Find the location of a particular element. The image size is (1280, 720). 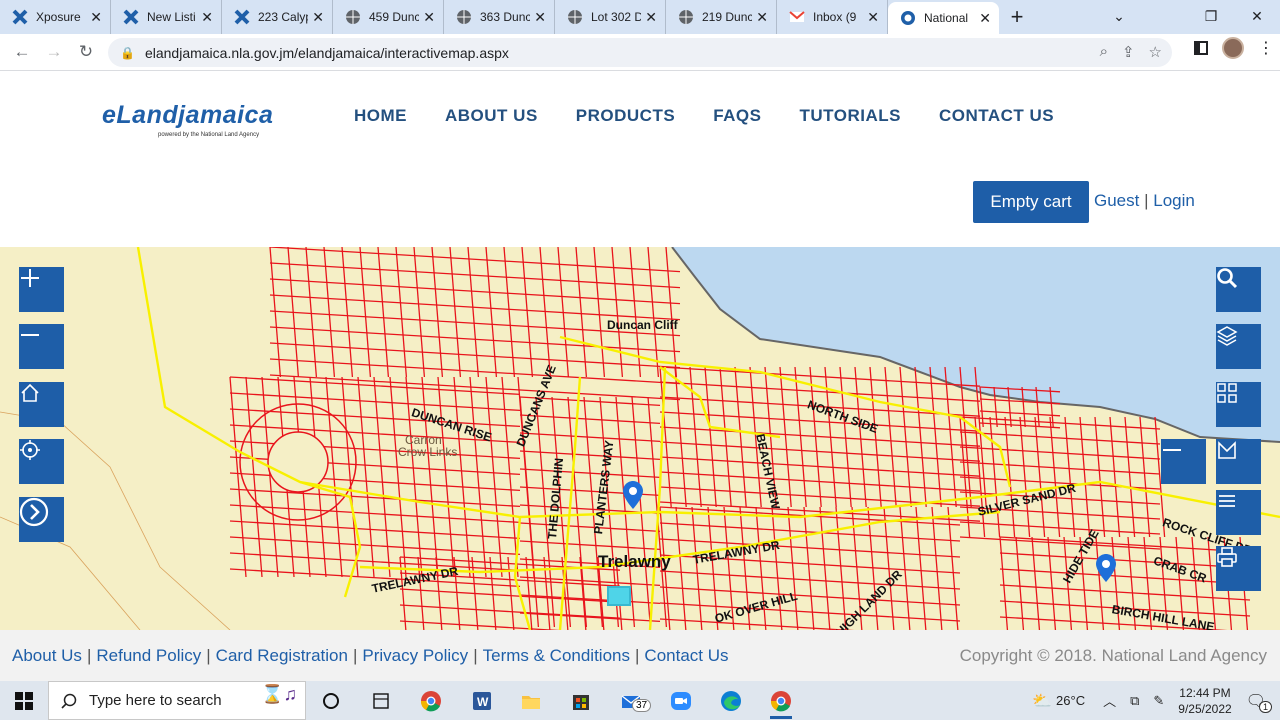

side-panel-icon is located at coordinates (1201, 48).